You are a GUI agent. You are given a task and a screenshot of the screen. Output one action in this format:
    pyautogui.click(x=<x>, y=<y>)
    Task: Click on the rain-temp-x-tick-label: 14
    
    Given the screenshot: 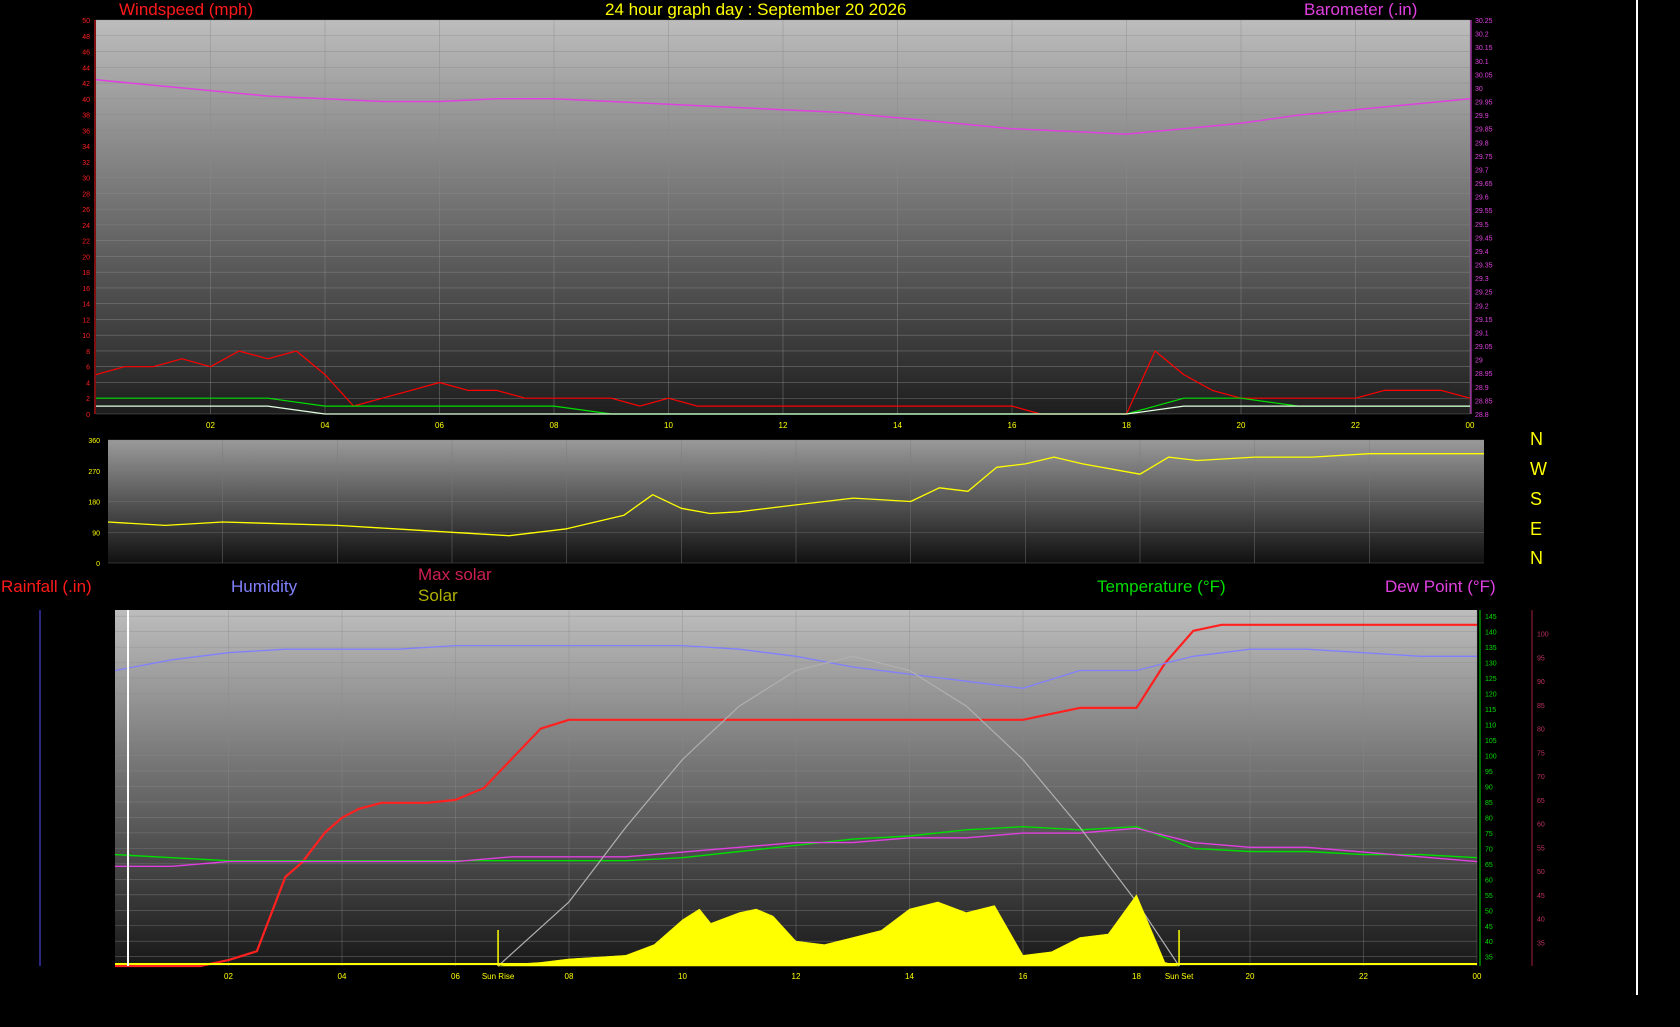 What is the action you would take?
    pyautogui.click(x=909, y=976)
    